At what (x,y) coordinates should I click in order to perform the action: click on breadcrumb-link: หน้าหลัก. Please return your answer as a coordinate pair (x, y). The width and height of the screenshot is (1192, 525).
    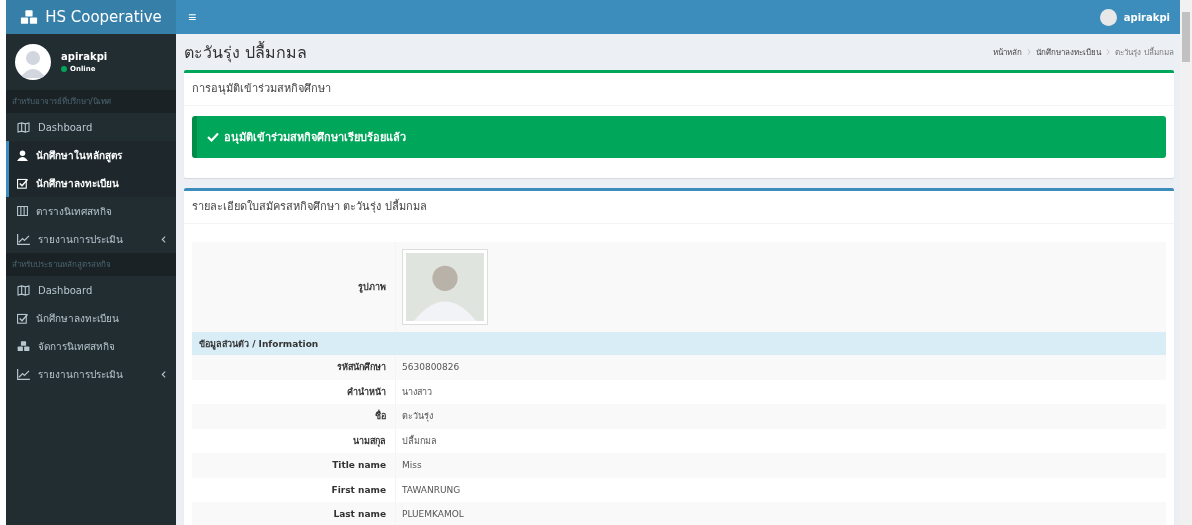
    Looking at the image, I should click on (1008, 52).